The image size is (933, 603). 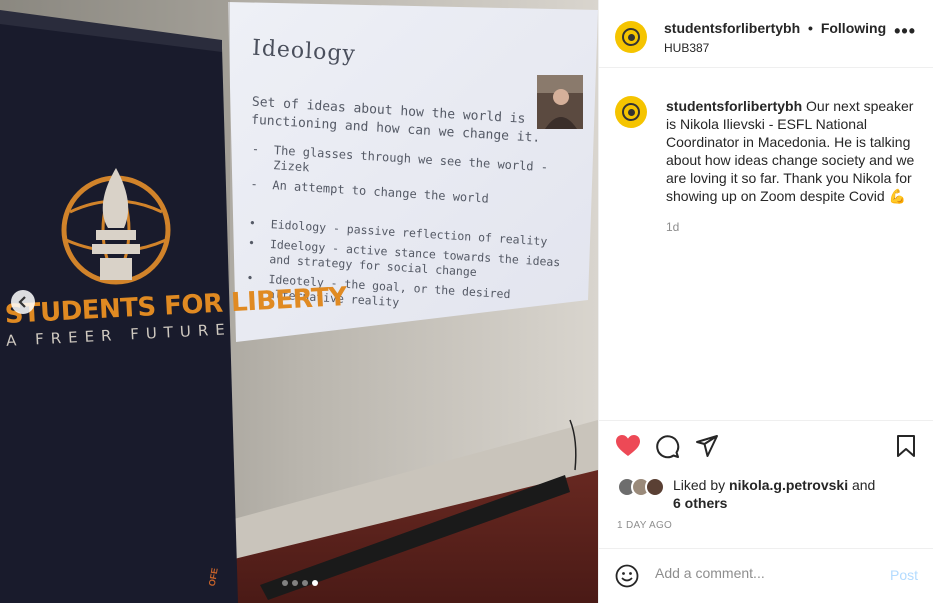 What do you see at coordinates (686, 48) in the screenshot?
I see `location-link: HUB387` at bounding box center [686, 48].